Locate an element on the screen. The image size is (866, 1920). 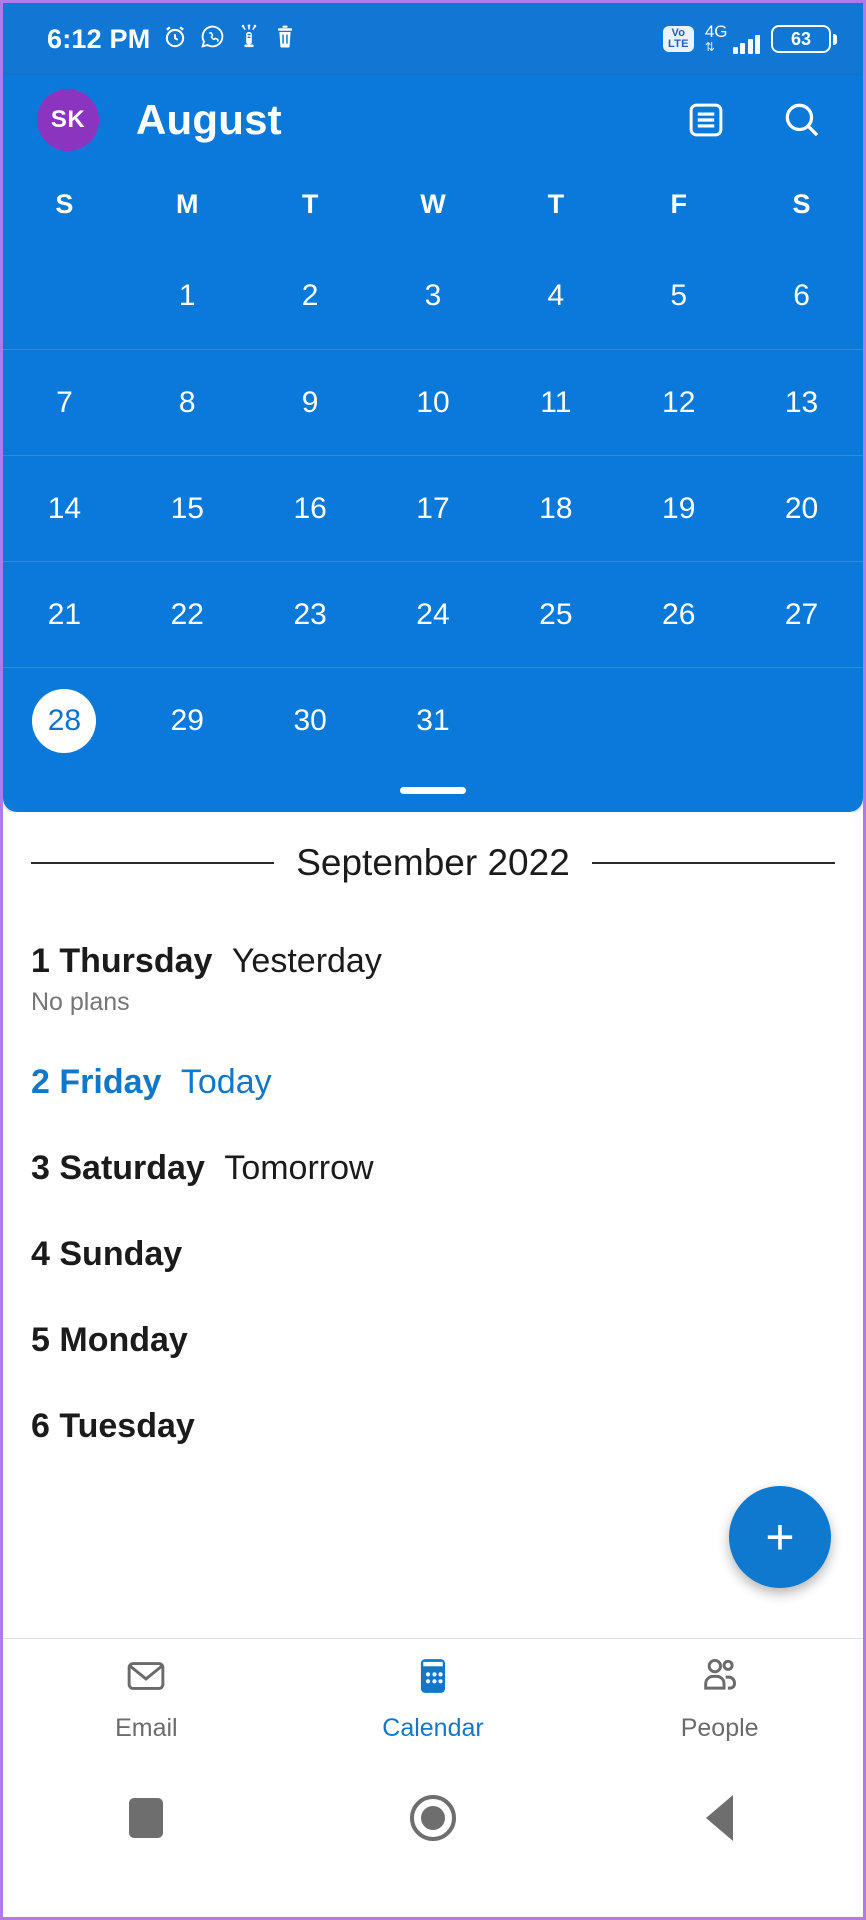
day-number: 7 is located at coordinates (64, 402).